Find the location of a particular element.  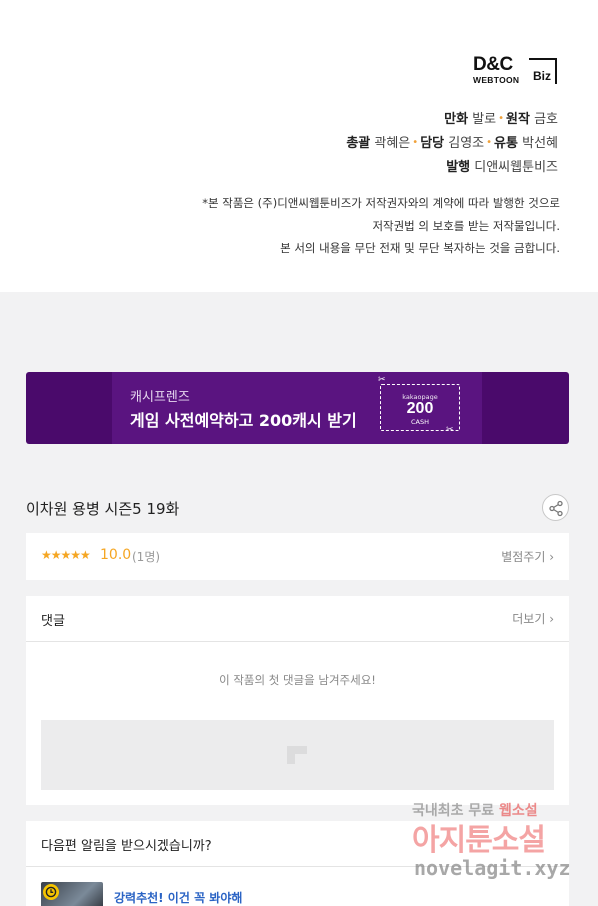

credit-value: 금호 is located at coordinates (546, 119).